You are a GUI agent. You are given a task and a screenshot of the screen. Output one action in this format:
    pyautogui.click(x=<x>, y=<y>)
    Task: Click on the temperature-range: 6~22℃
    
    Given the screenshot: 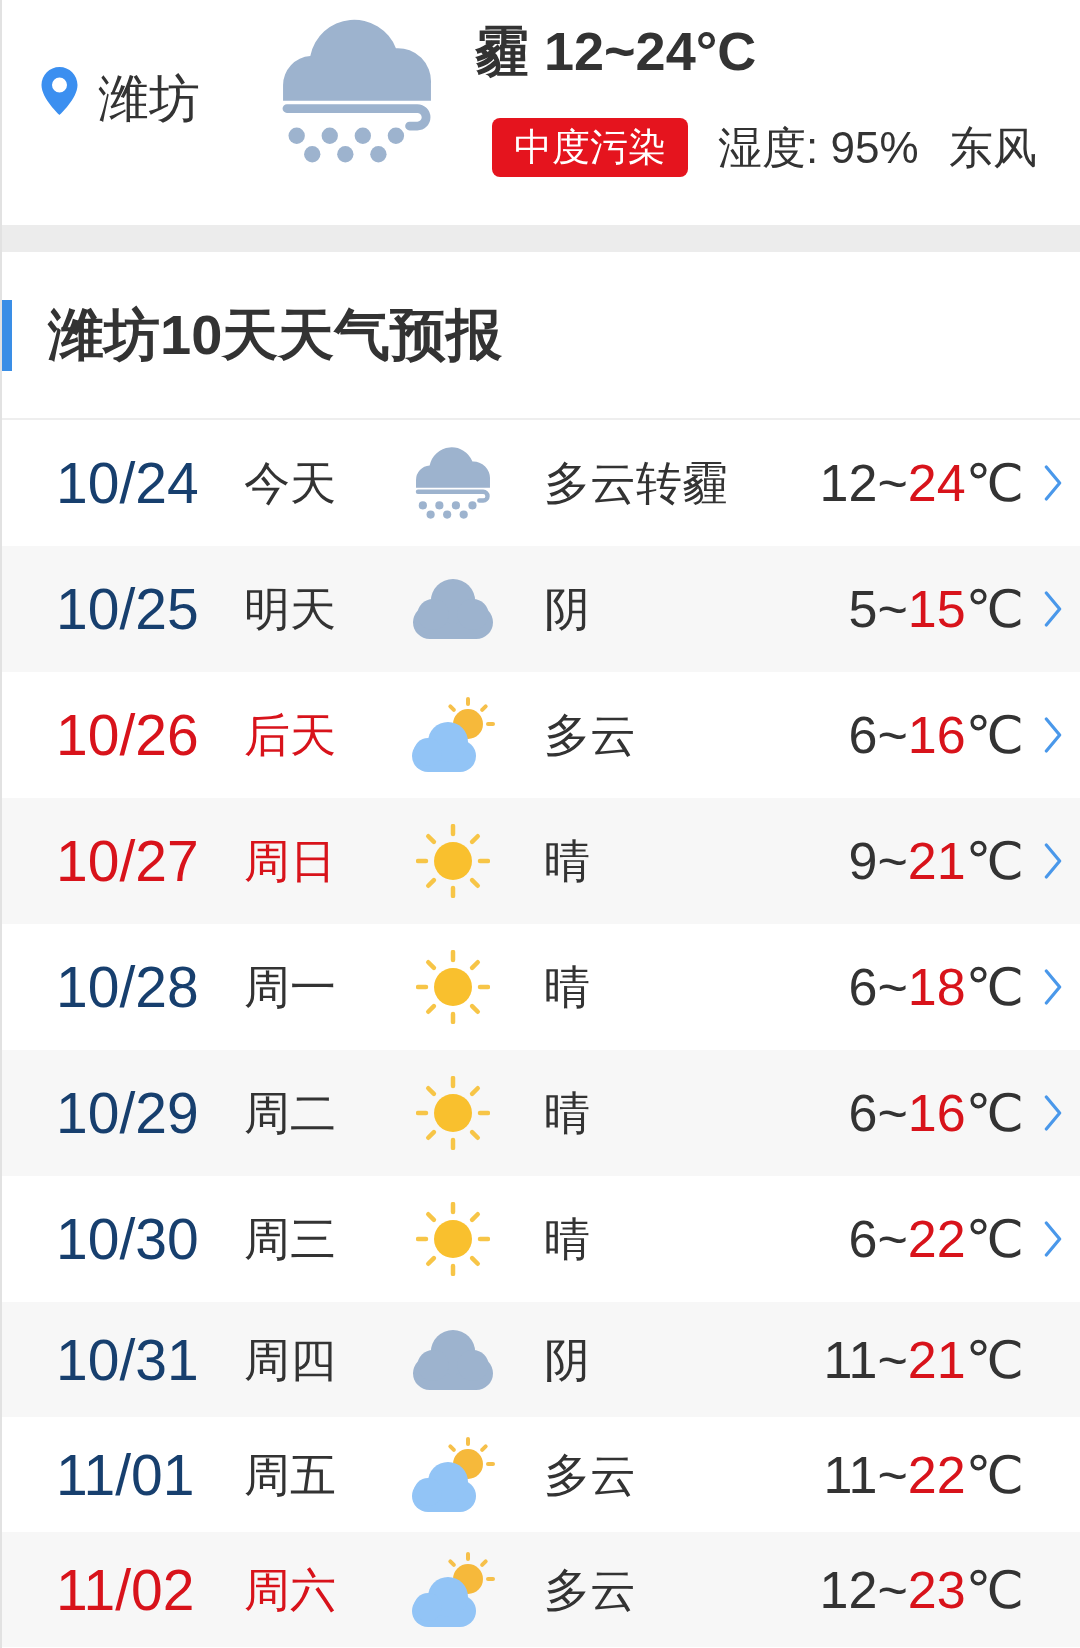 What is the action you would take?
    pyautogui.click(x=936, y=1239)
    